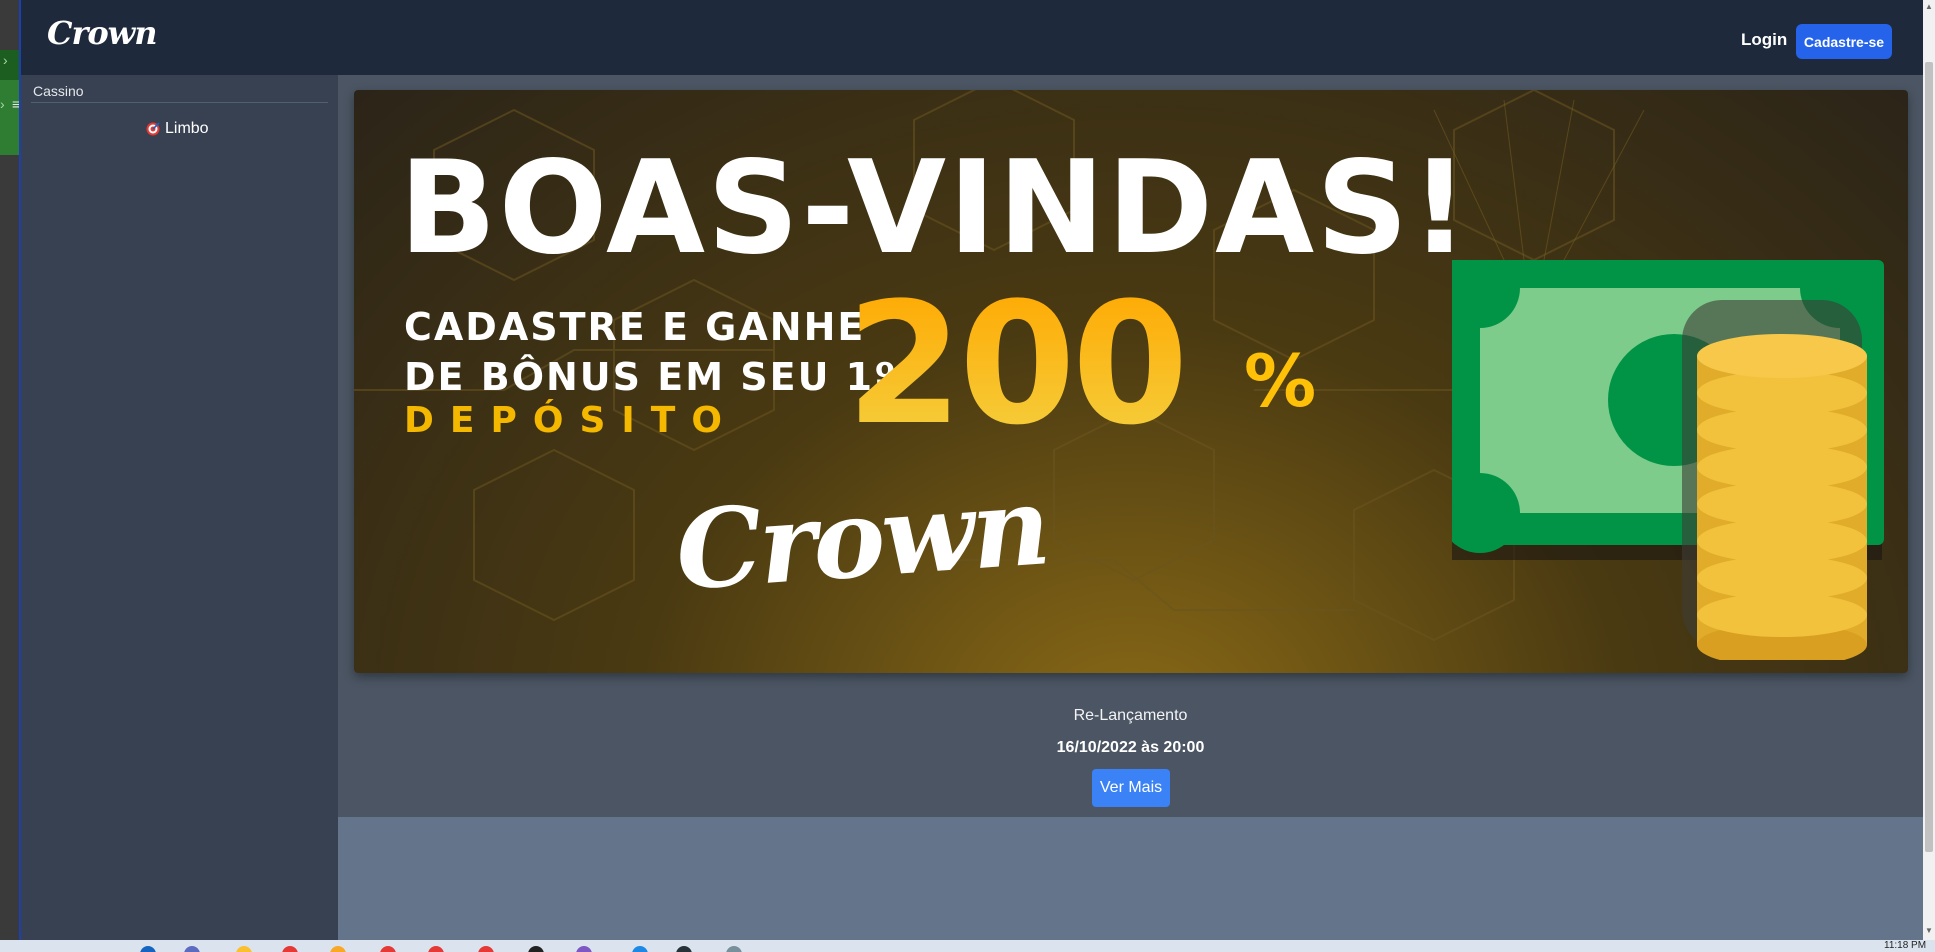 The image size is (1935, 952). Describe the element at coordinates (972, 37) in the screenshot. I see `top-header: Crown Login Cadastre-se` at that location.